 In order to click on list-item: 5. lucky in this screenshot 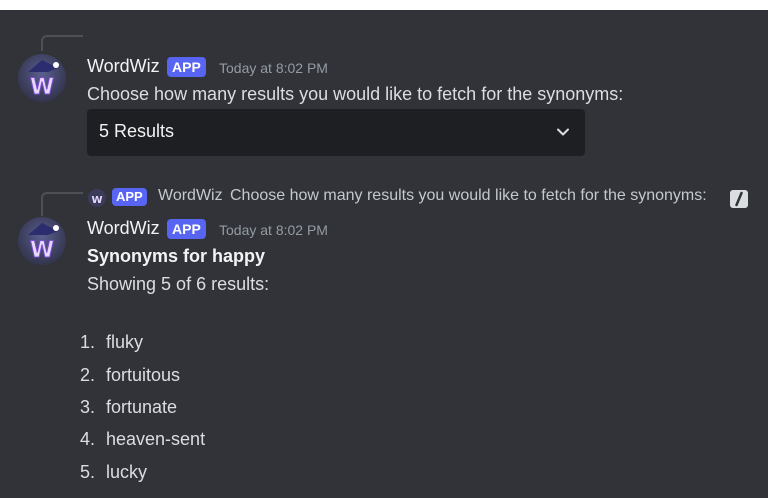, I will do `click(114, 472)`.